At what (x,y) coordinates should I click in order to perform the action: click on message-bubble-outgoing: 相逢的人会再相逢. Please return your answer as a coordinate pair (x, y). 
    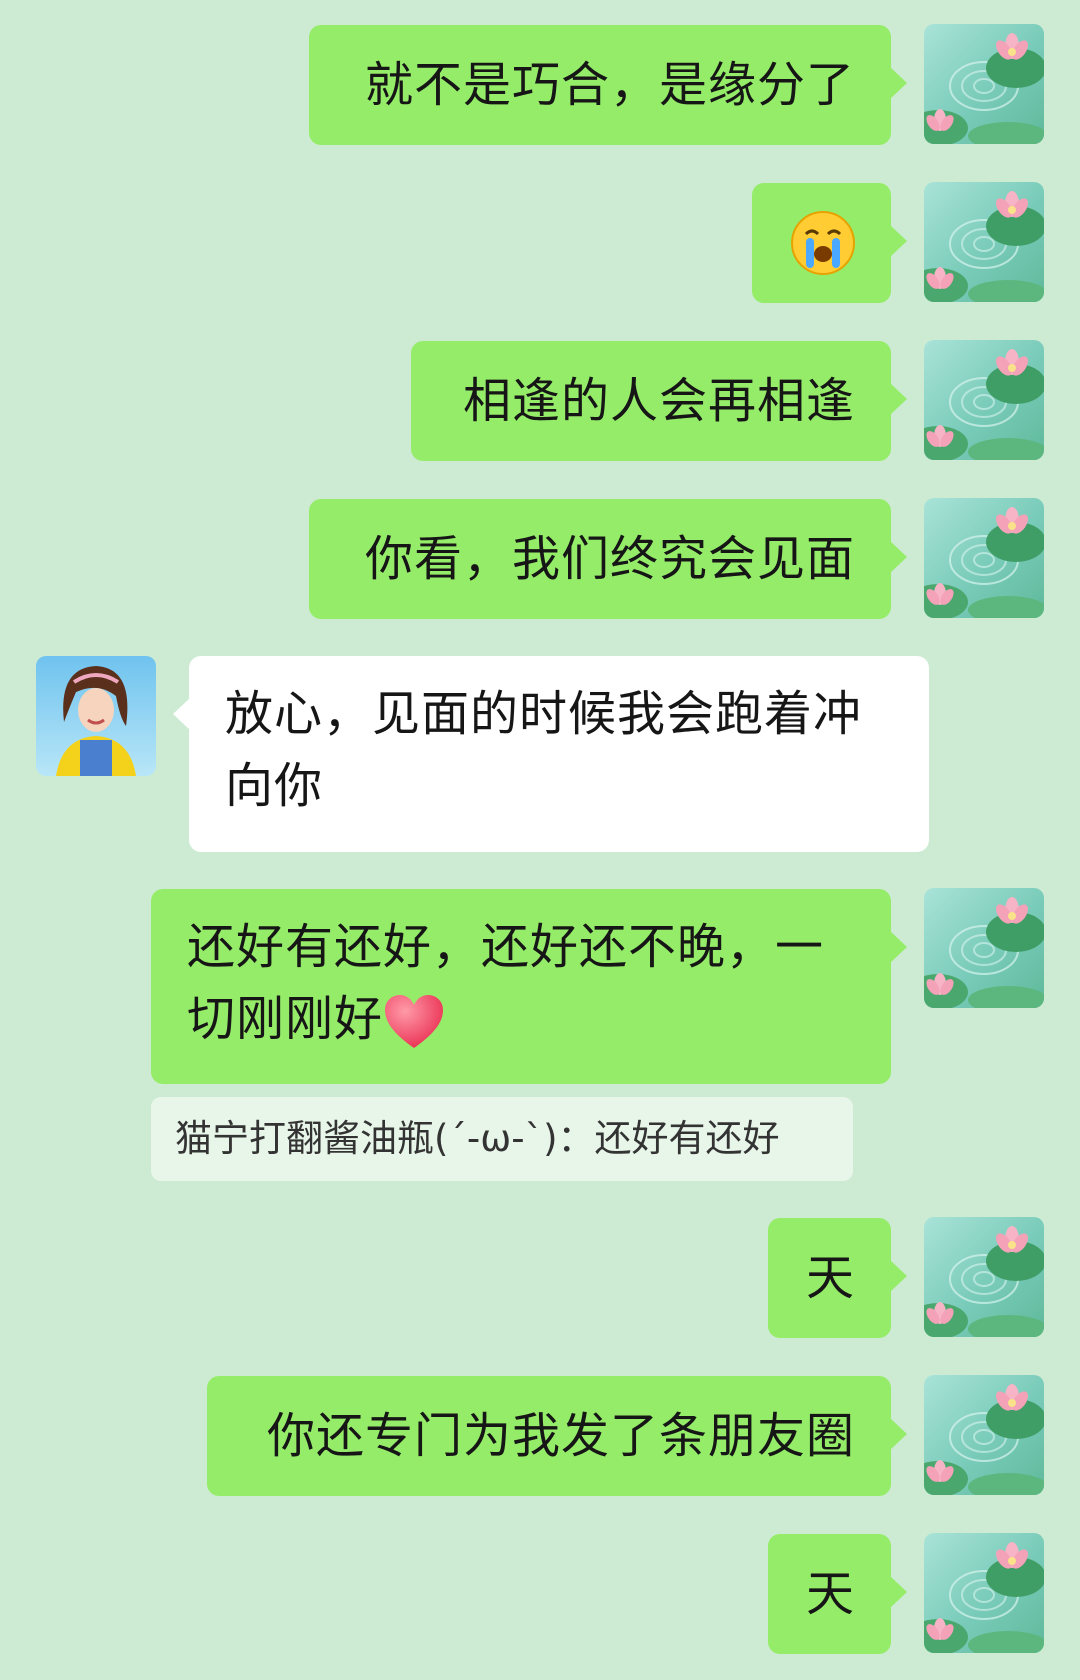
    Looking at the image, I should click on (659, 401).